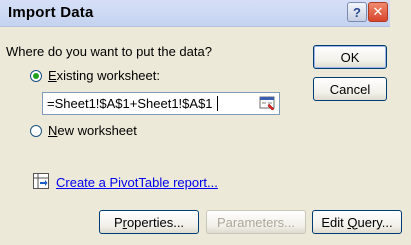 The height and width of the screenshot is (245, 411). Describe the element at coordinates (104, 75) in the screenshot. I see `existing-worksheet-label: Existing worksheet:` at that location.